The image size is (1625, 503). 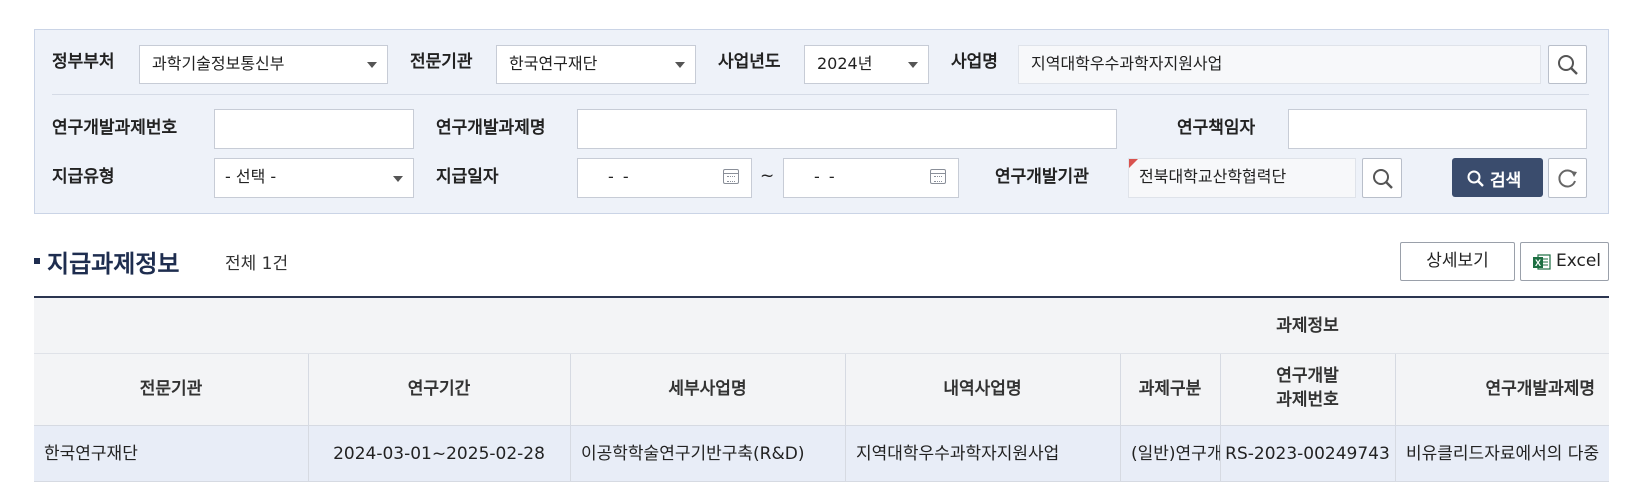 What do you see at coordinates (982, 389) in the screenshot?
I see `col-header-detail-program: 내역사업명` at bounding box center [982, 389].